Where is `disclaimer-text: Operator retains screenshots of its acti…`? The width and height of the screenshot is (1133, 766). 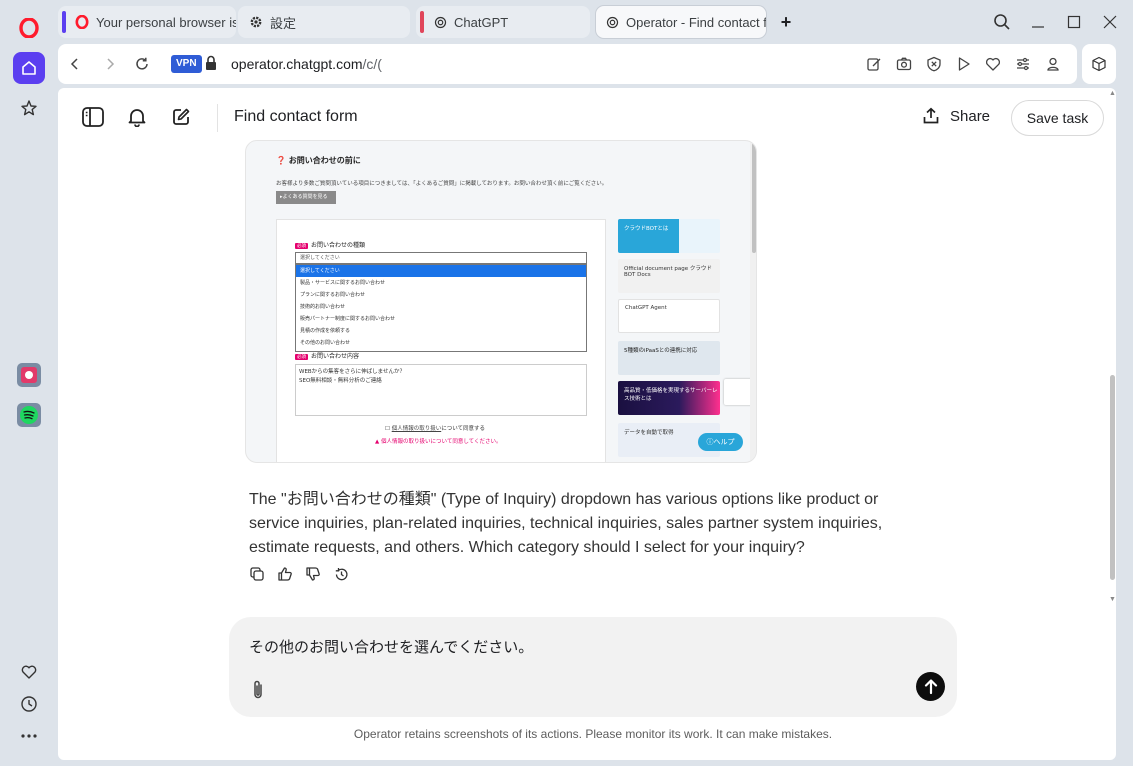
disclaimer-text: Operator retains screenshots of its acti… is located at coordinates (593, 734).